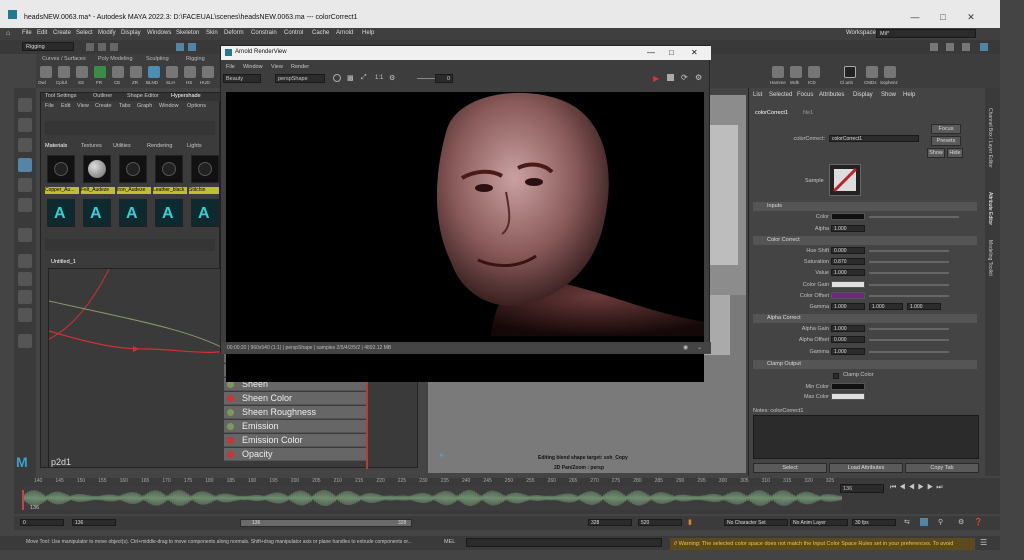 Image resolution: width=1024 pixels, height=560 pixels. Describe the element at coordinates (25, 185) in the screenshot. I see `rotate-tool-icon` at that location.